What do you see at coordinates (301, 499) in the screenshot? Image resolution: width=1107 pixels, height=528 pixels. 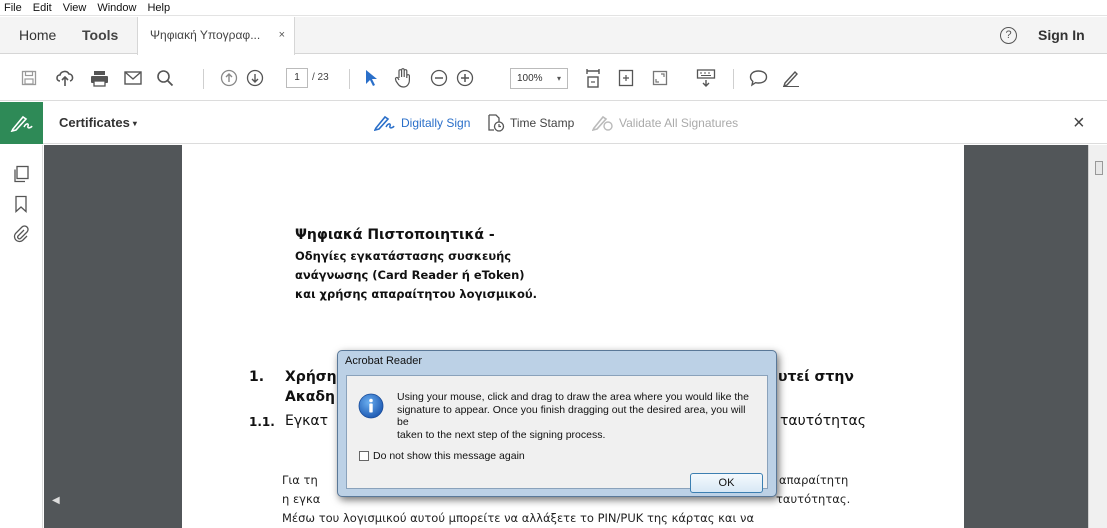 I see `body-text: η εγκα` at bounding box center [301, 499].